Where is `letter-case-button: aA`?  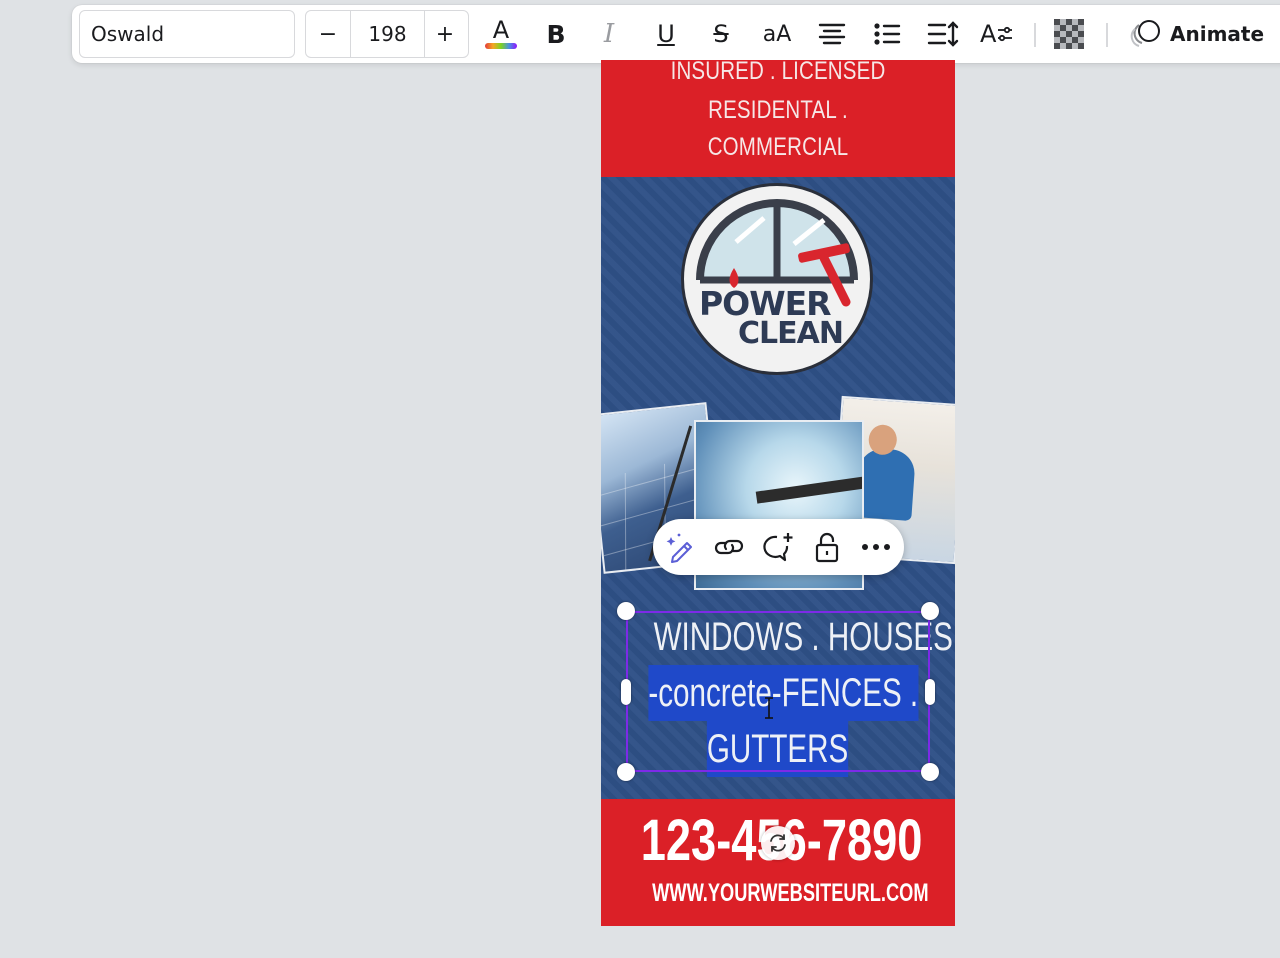 letter-case-button: aA is located at coordinates (777, 34).